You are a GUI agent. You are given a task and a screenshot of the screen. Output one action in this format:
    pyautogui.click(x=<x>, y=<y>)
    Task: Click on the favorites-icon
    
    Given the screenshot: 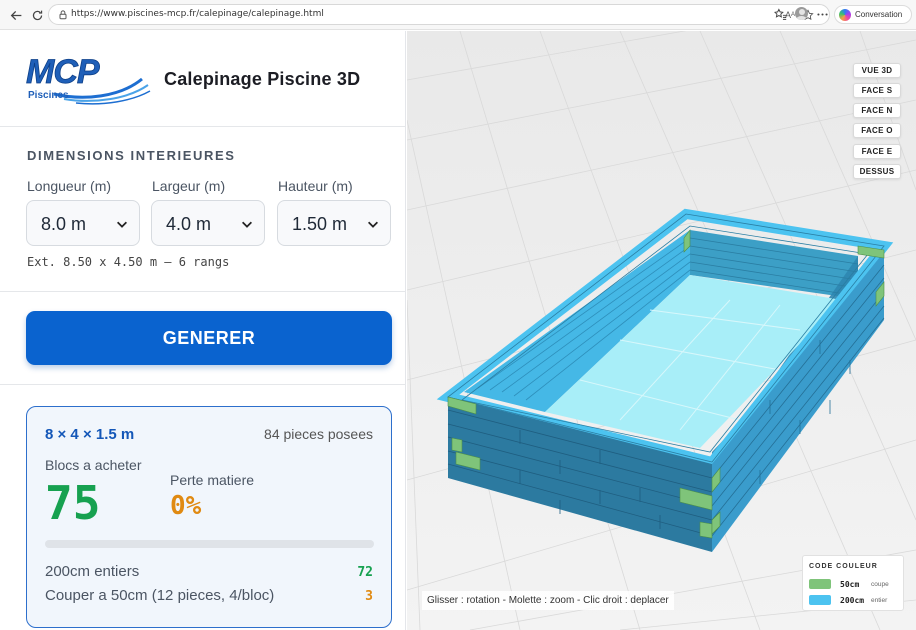 What is the action you would take?
    pyautogui.click(x=780, y=14)
    